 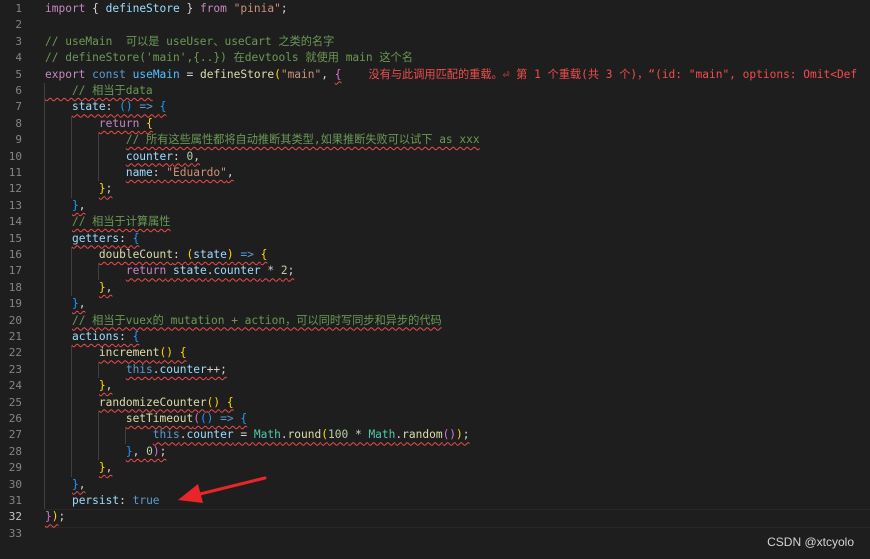 What do you see at coordinates (230, 486) in the screenshot?
I see `arrow-shaft` at bounding box center [230, 486].